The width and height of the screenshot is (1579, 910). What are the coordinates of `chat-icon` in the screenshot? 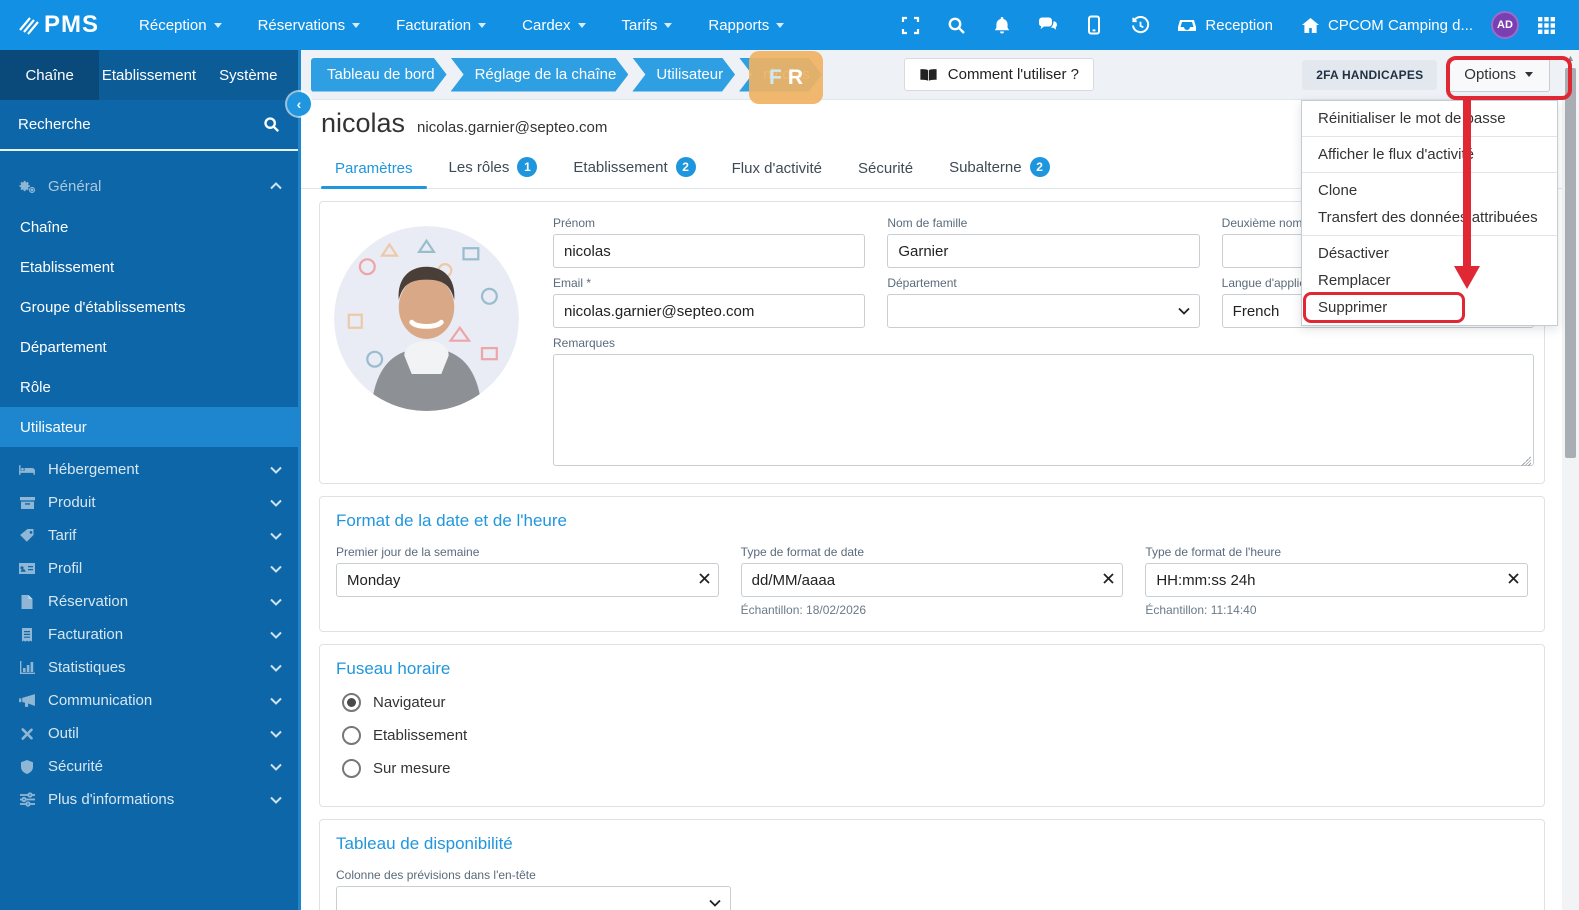 It's located at (1048, 25).